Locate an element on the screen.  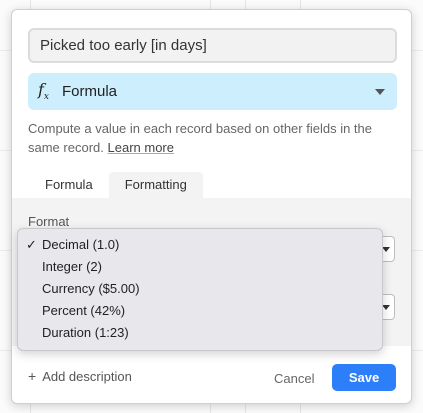
config-tabs: Formula Formatting is located at coordinates (116, 185).